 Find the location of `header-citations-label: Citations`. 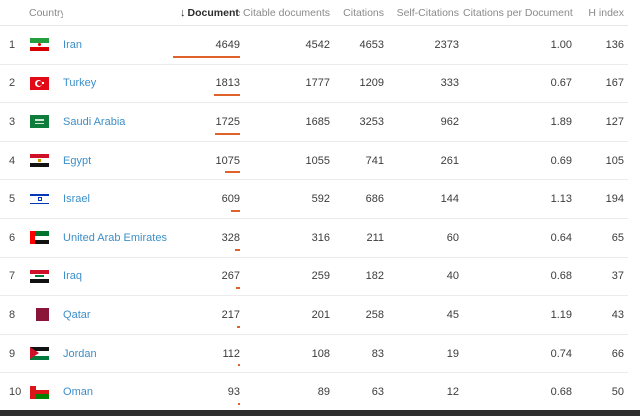

header-citations-label: Citations is located at coordinates (364, 12).